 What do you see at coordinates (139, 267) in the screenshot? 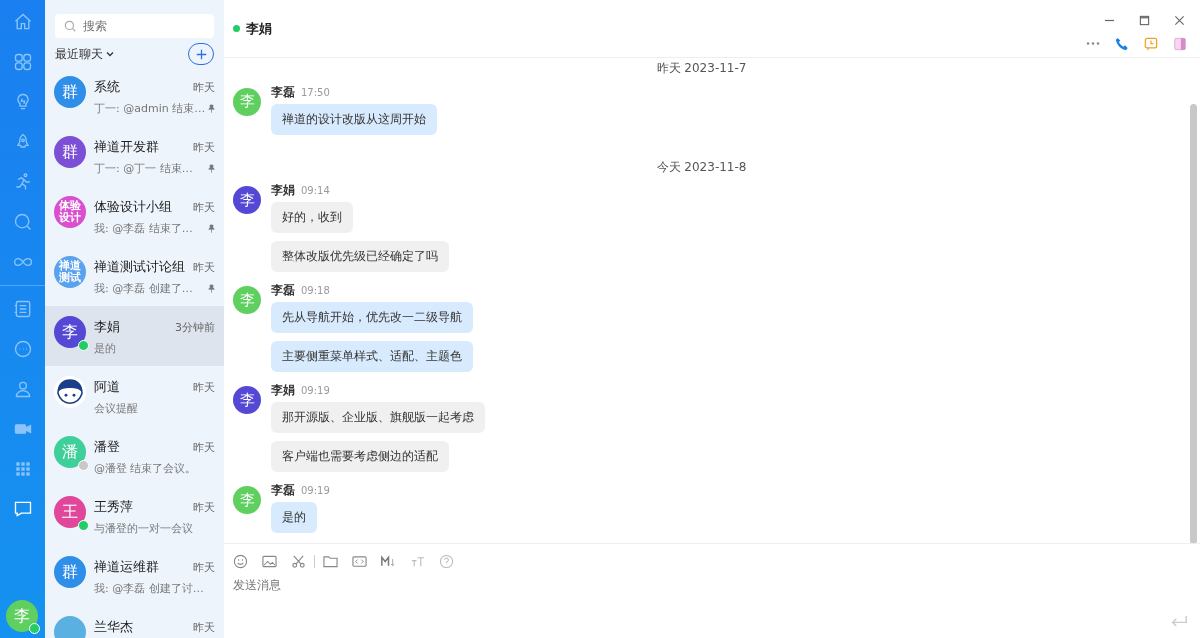
I see `conversation-name: 禅道测试讨论组` at bounding box center [139, 267].